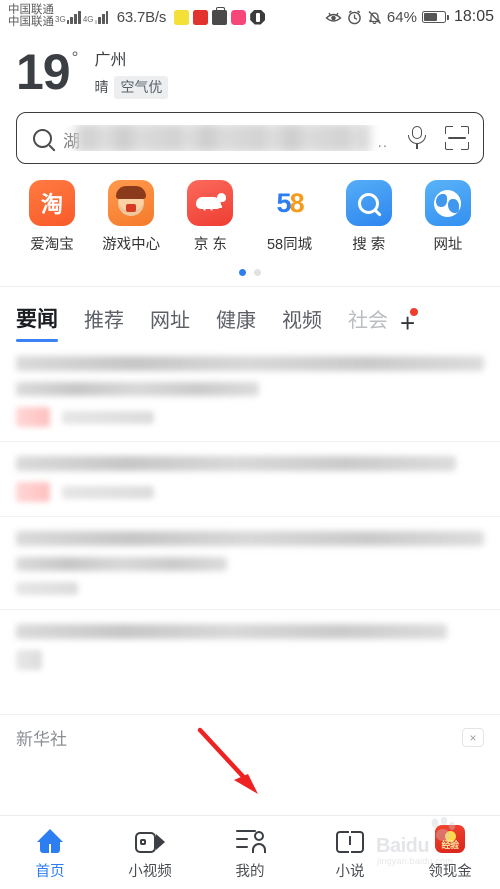 The height and width of the screenshot is (889, 500). I want to click on search-query-ellipsis: .., so click(382, 142).